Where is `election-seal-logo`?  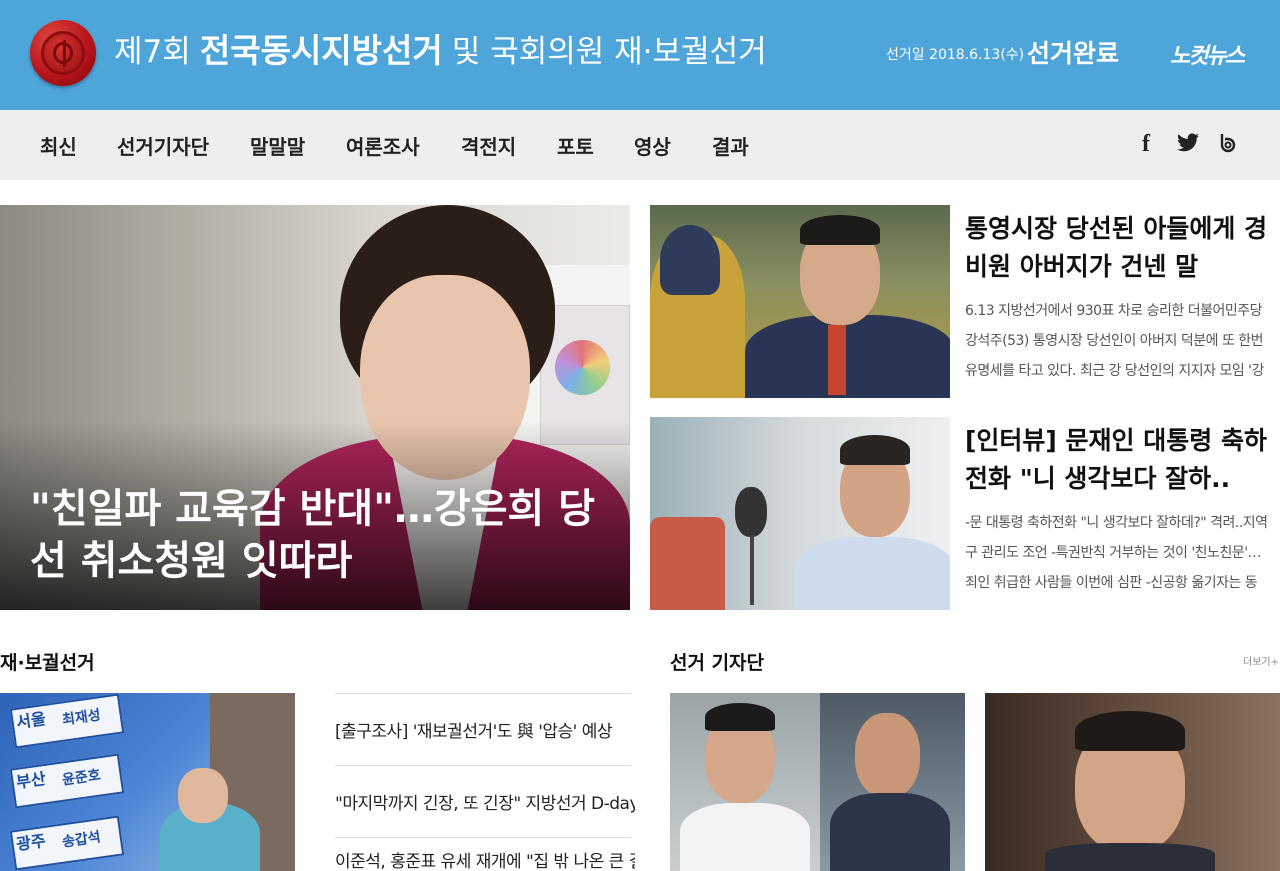 election-seal-logo is located at coordinates (63, 53).